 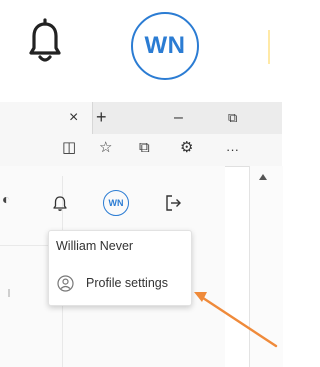 What do you see at coordinates (127, 283) in the screenshot?
I see `profile-settings-link: Profile settings` at bounding box center [127, 283].